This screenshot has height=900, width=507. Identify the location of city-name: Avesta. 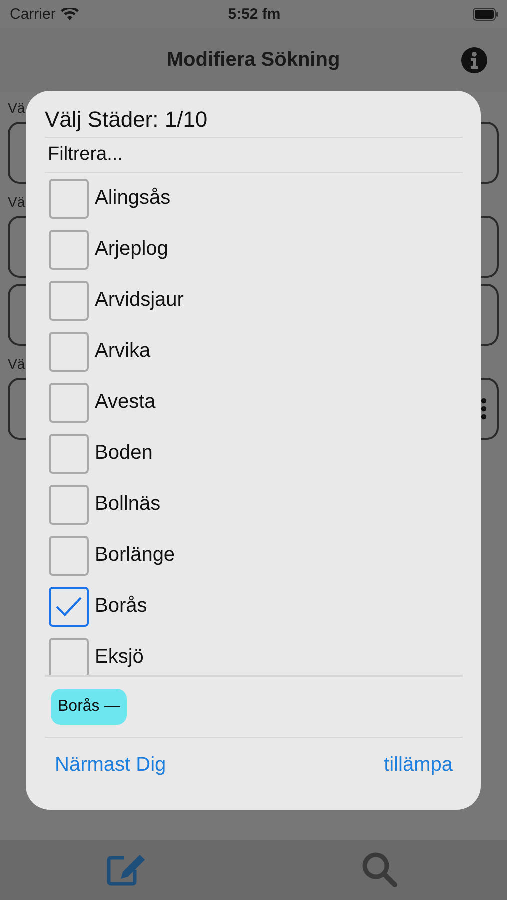
(125, 402).